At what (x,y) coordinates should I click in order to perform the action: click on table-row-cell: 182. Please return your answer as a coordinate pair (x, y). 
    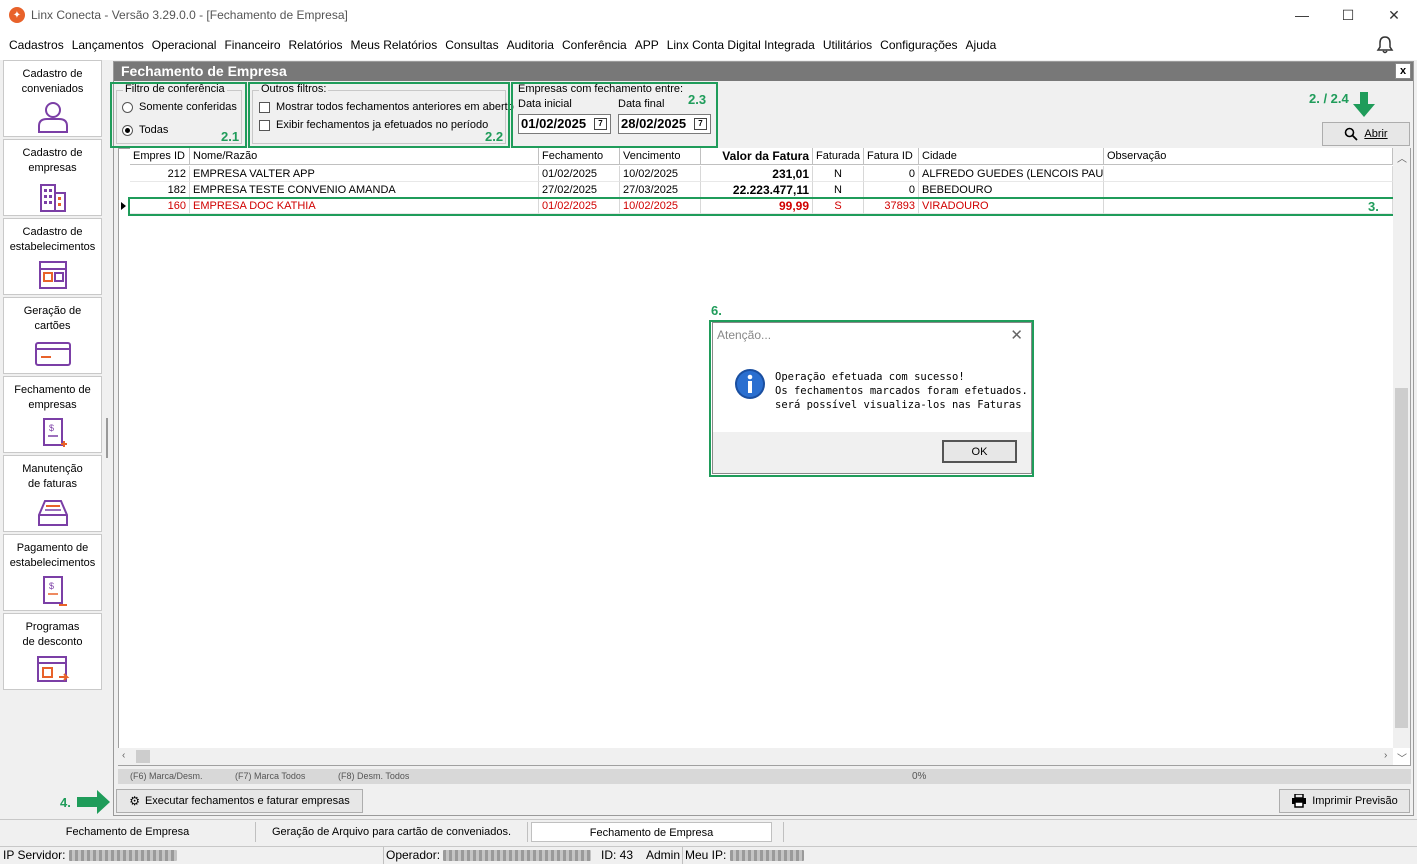
    Looking at the image, I should click on (160, 190).